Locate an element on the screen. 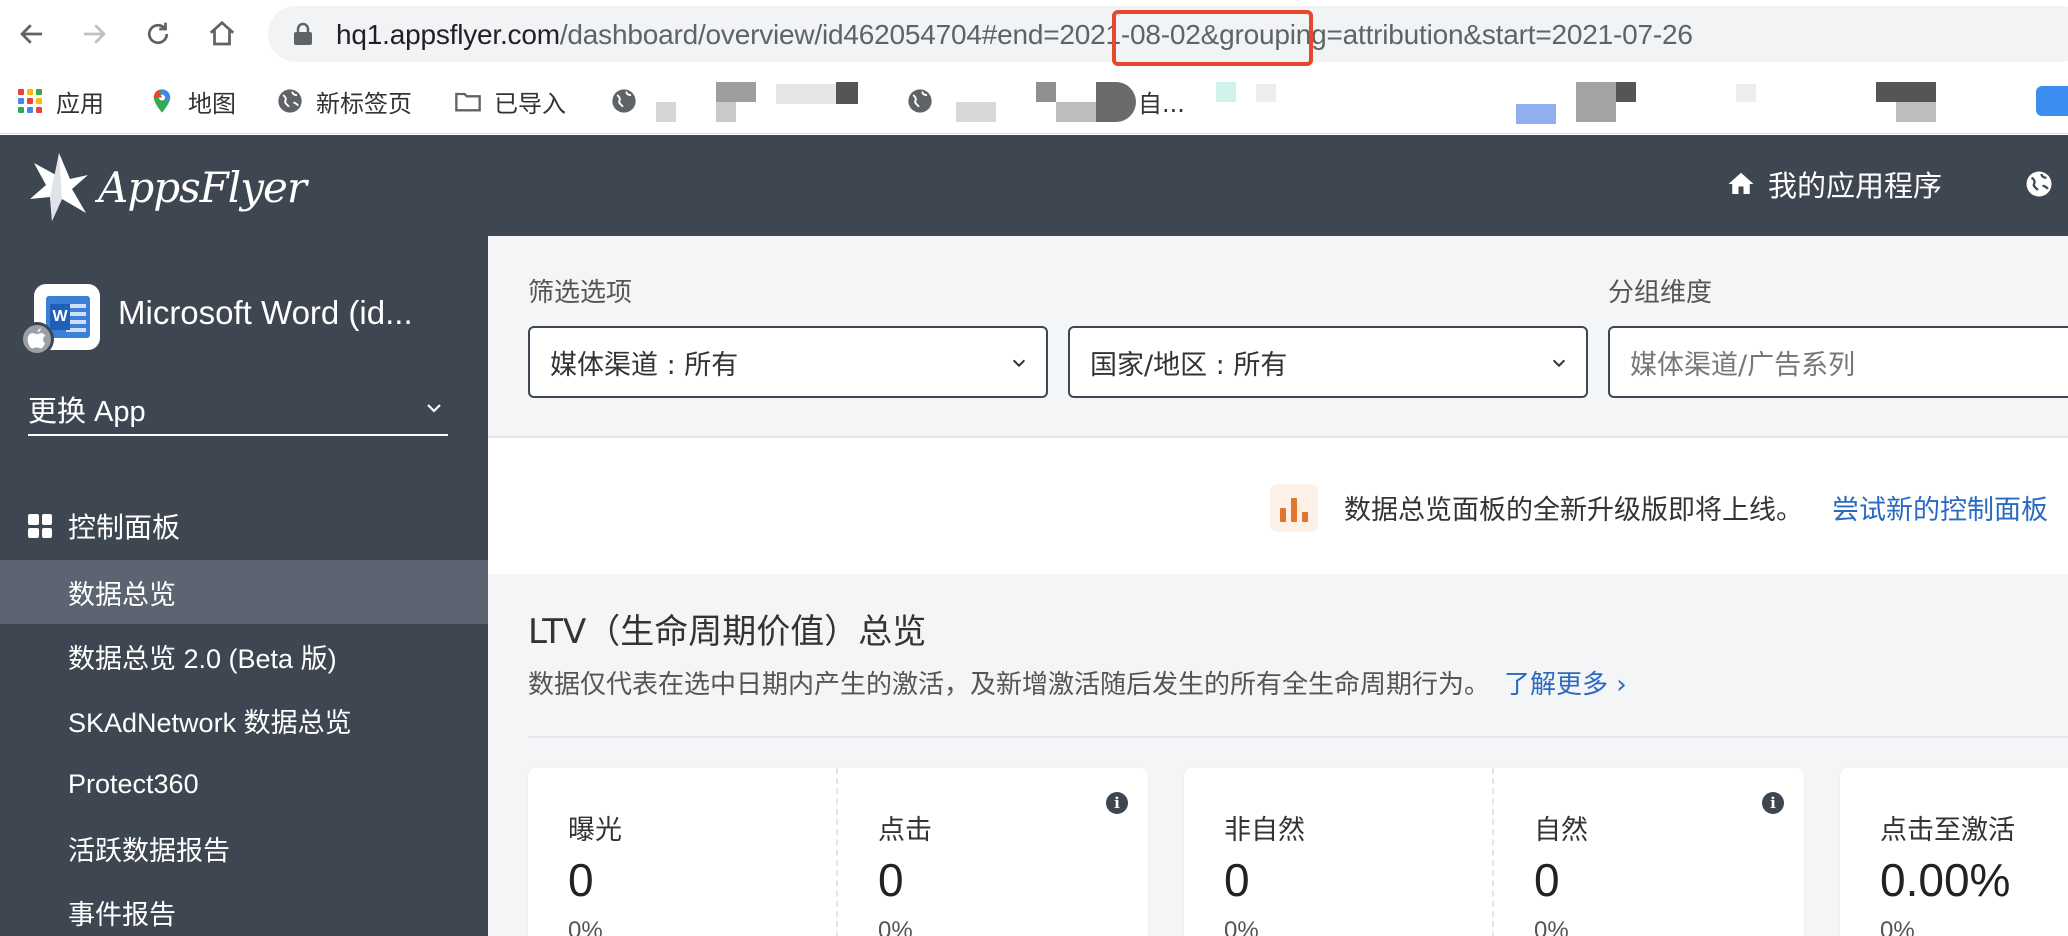 The height and width of the screenshot is (936, 2068). metric-card-installs: i 非自然 0 0% 自然 0 0% is located at coordinates (1494, 852).